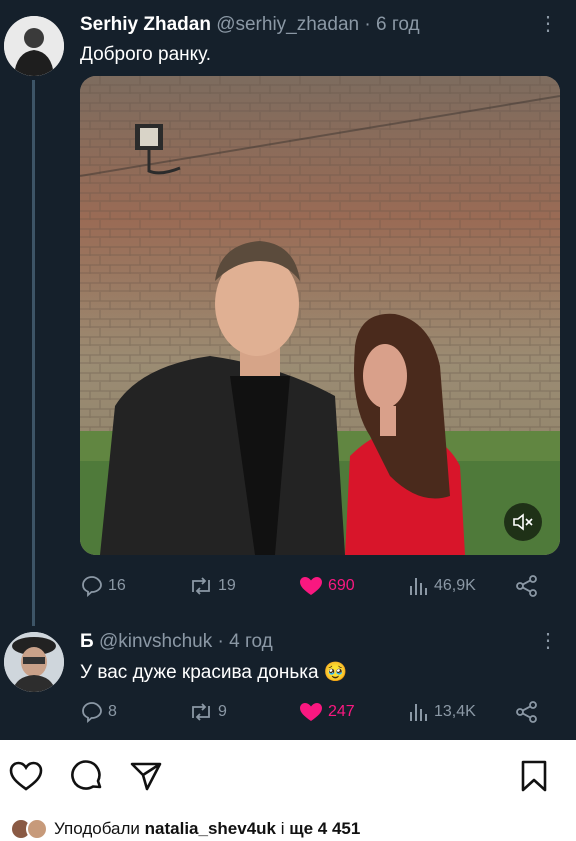 Image resolution: width=576 pixels, height=841 pixels. Describe the element at coordinates (282, 828) in the screenshot. I see `likes-mid: і` at that location.